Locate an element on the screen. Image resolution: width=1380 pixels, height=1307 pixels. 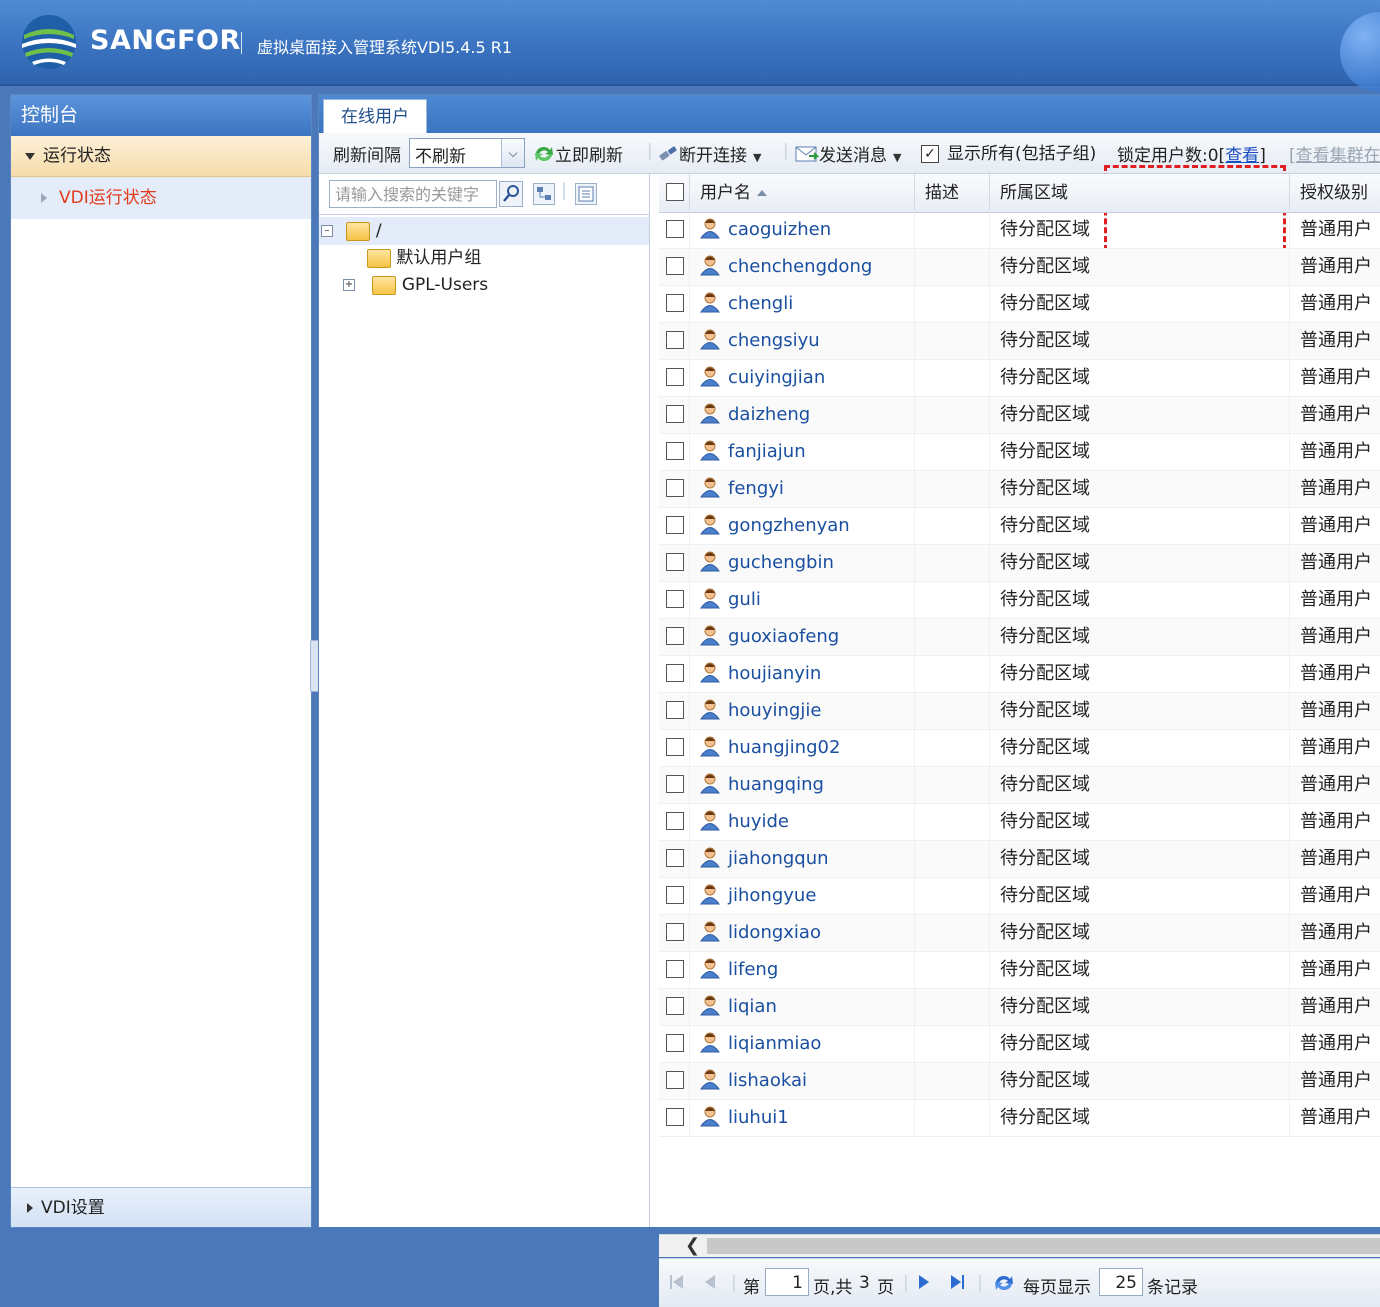
tree-node-root: – / is located at coordinates (351, 231).